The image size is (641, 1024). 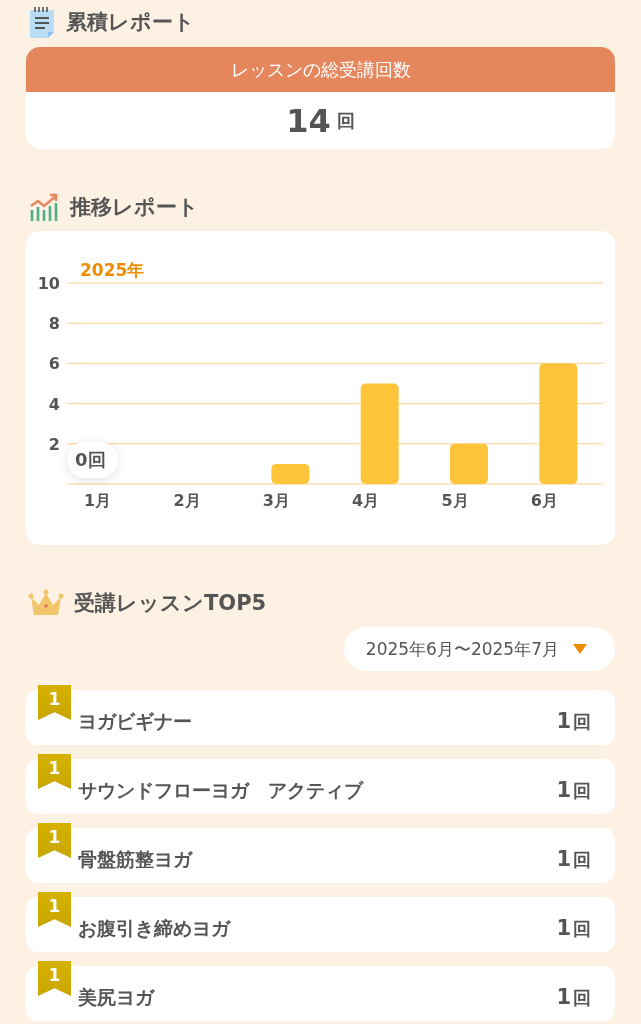 I want to click on axis-label: 8, so click(x=54, y=324).